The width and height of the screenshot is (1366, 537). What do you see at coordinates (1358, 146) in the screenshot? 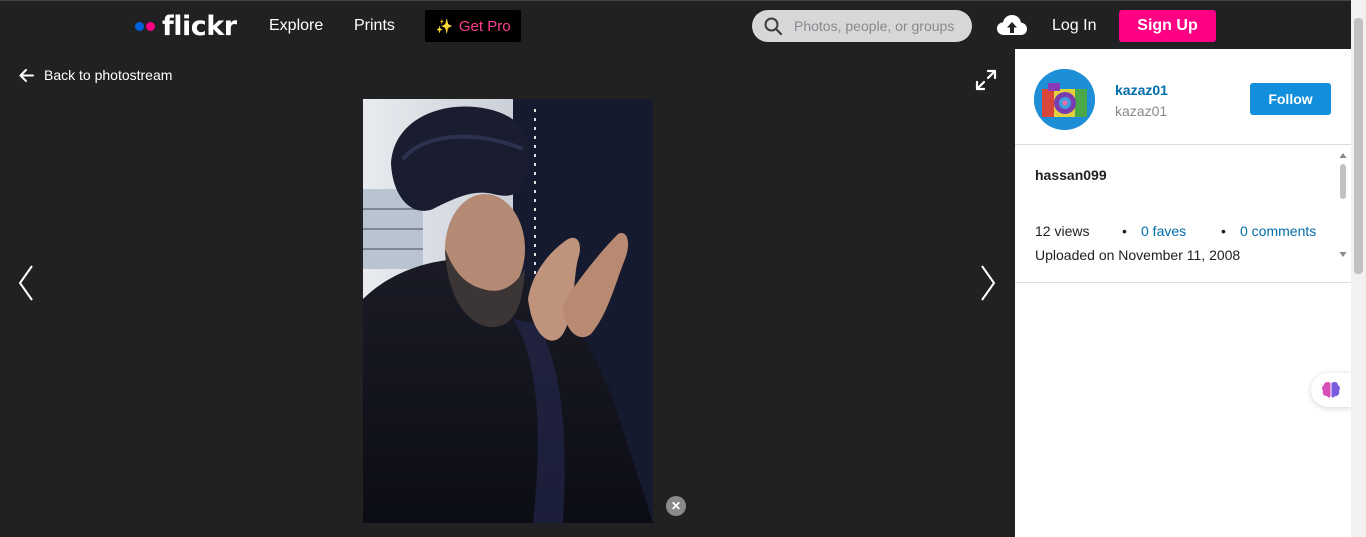
I see `page-scroll-thumb` at bounding box center [1358, 146].